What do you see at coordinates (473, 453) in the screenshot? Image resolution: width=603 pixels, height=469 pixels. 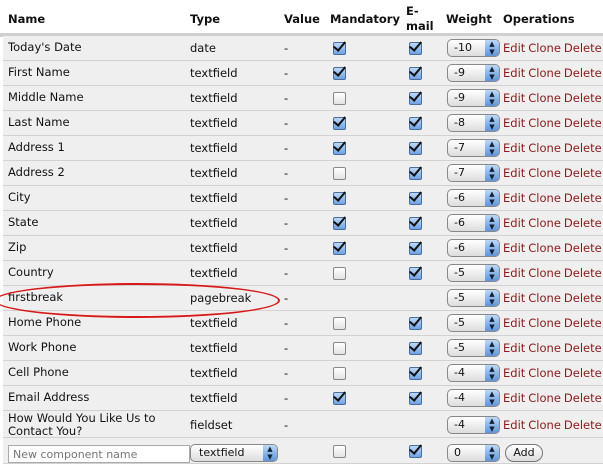 I see `new-weight-select: 0 ▲ ▼` at bounding box center [473, 453].